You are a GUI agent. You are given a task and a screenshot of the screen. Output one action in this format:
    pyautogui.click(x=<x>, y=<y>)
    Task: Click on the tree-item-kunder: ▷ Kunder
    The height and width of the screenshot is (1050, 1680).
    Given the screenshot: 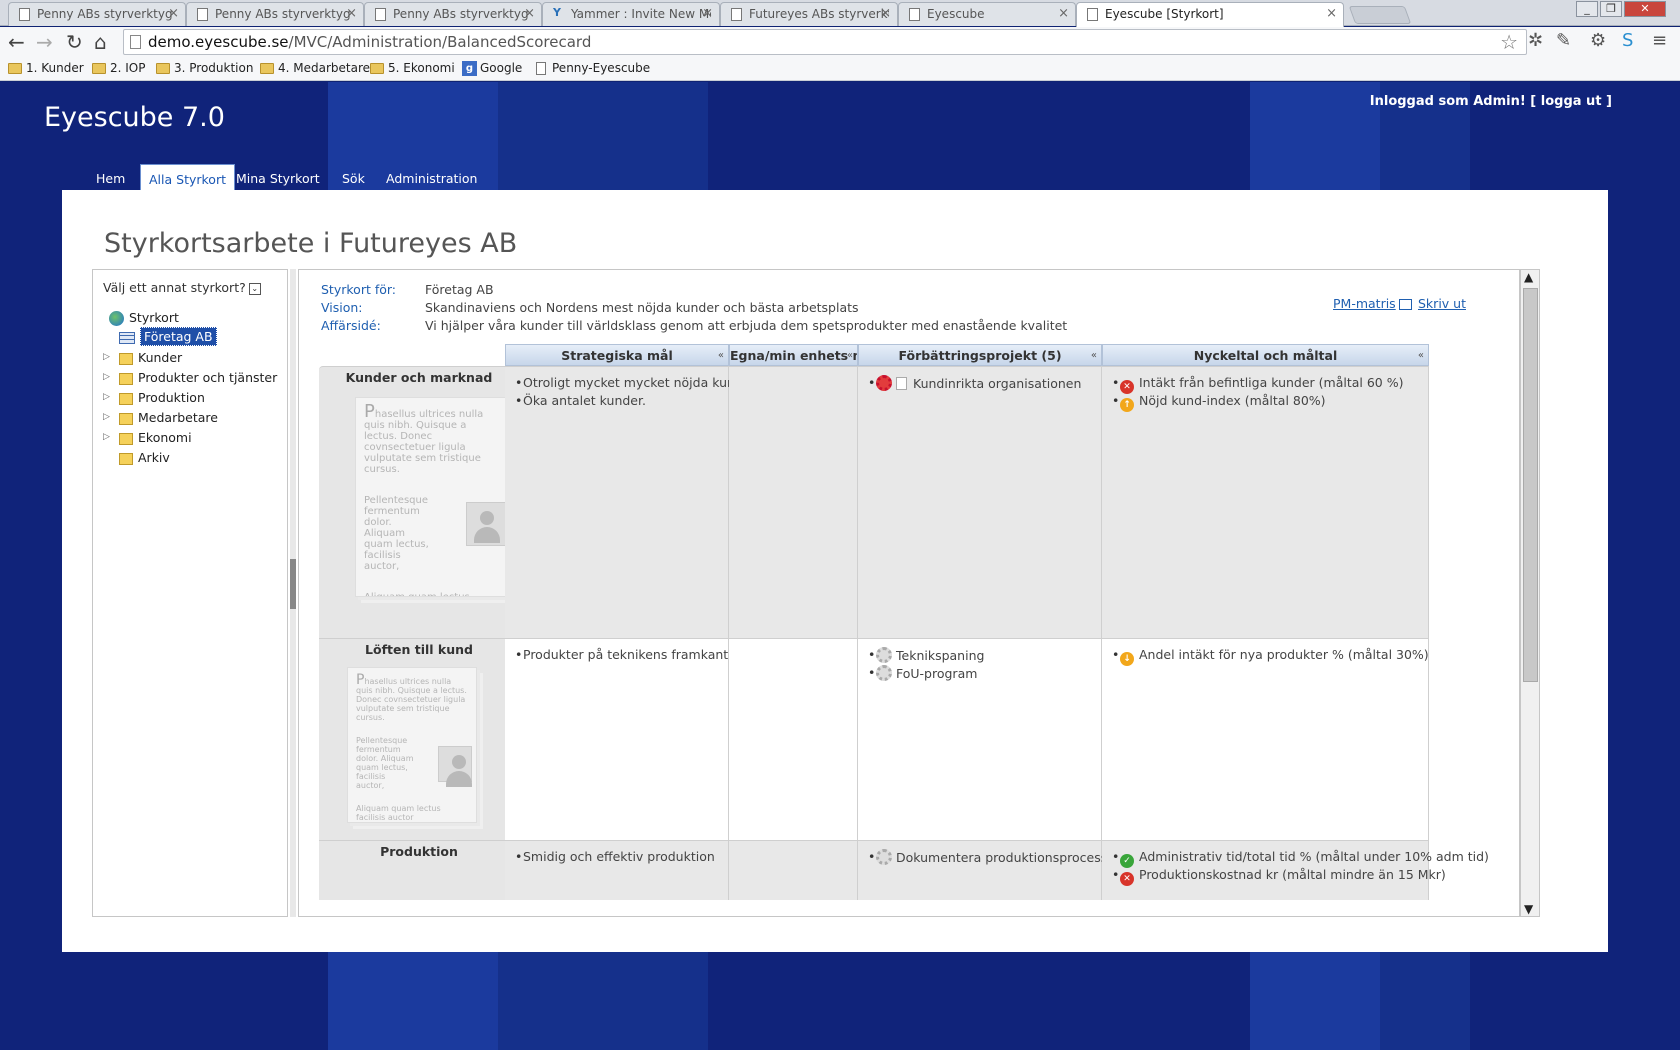 What is the action you would take?
    pyautogui.click(x=142, y=357)
    